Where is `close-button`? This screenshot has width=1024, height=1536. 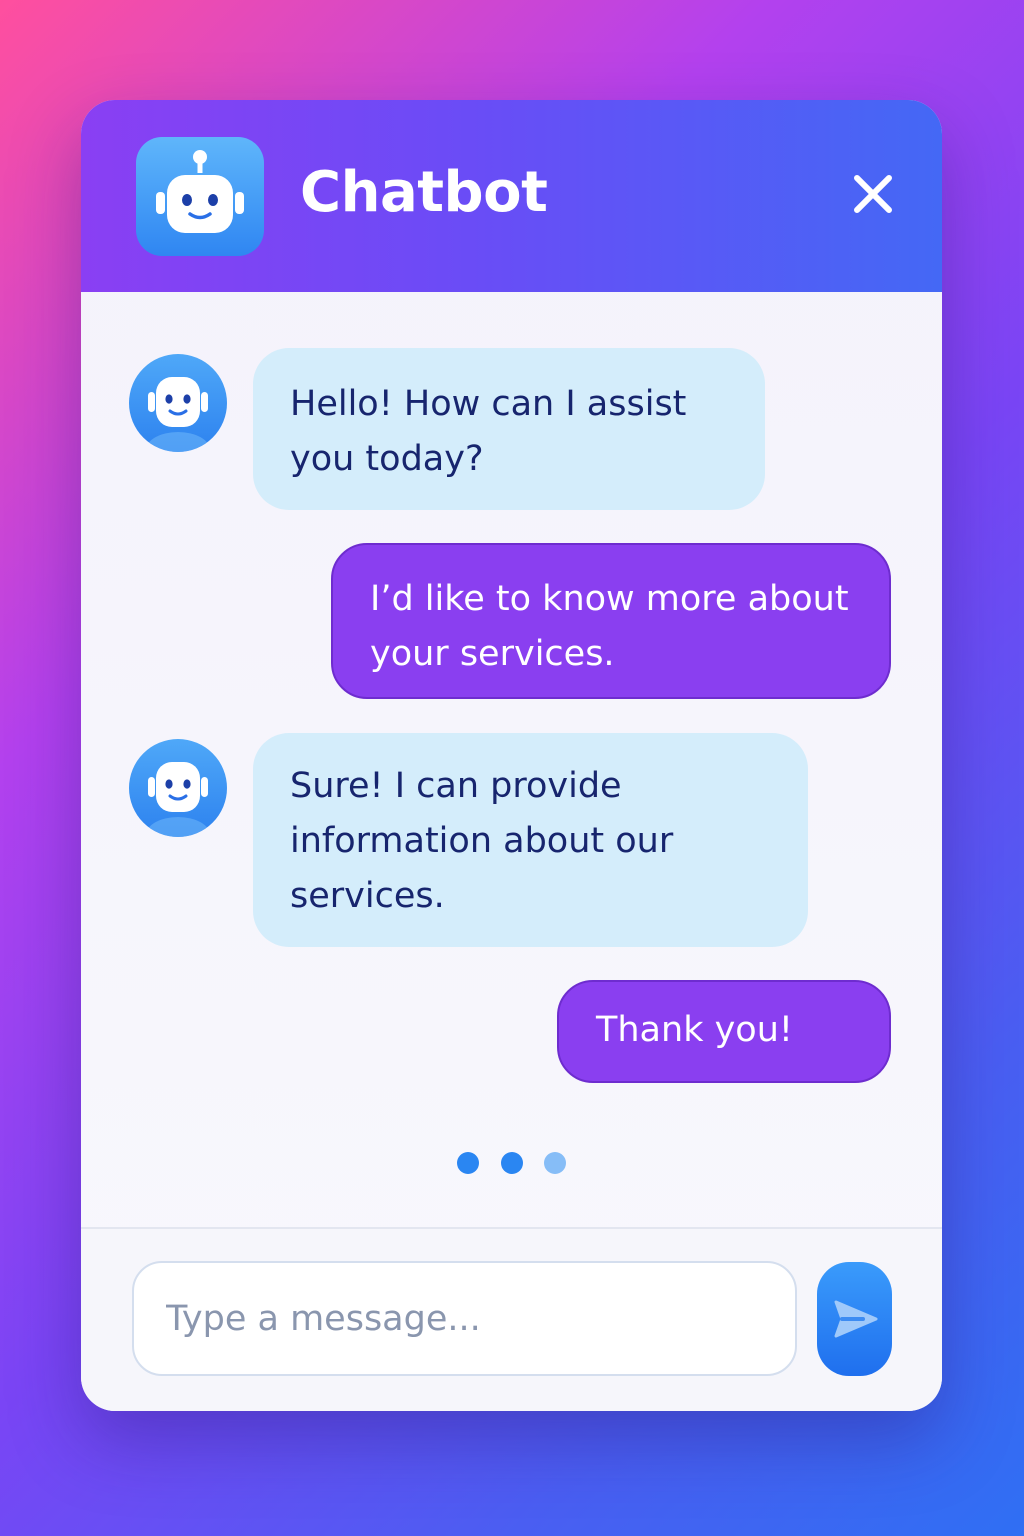
close-button is located at coordinates (873, 194).